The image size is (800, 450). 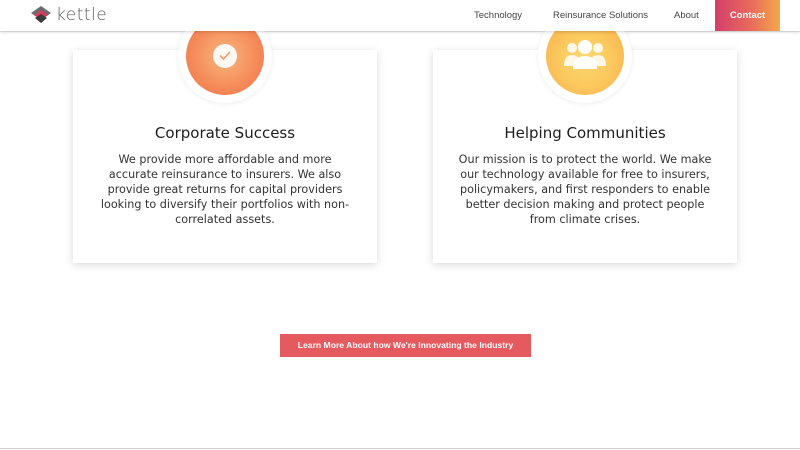 I want to click on nav-reinsurance-solutions: Reinsurance Solutions, so click(x=600, y=15).